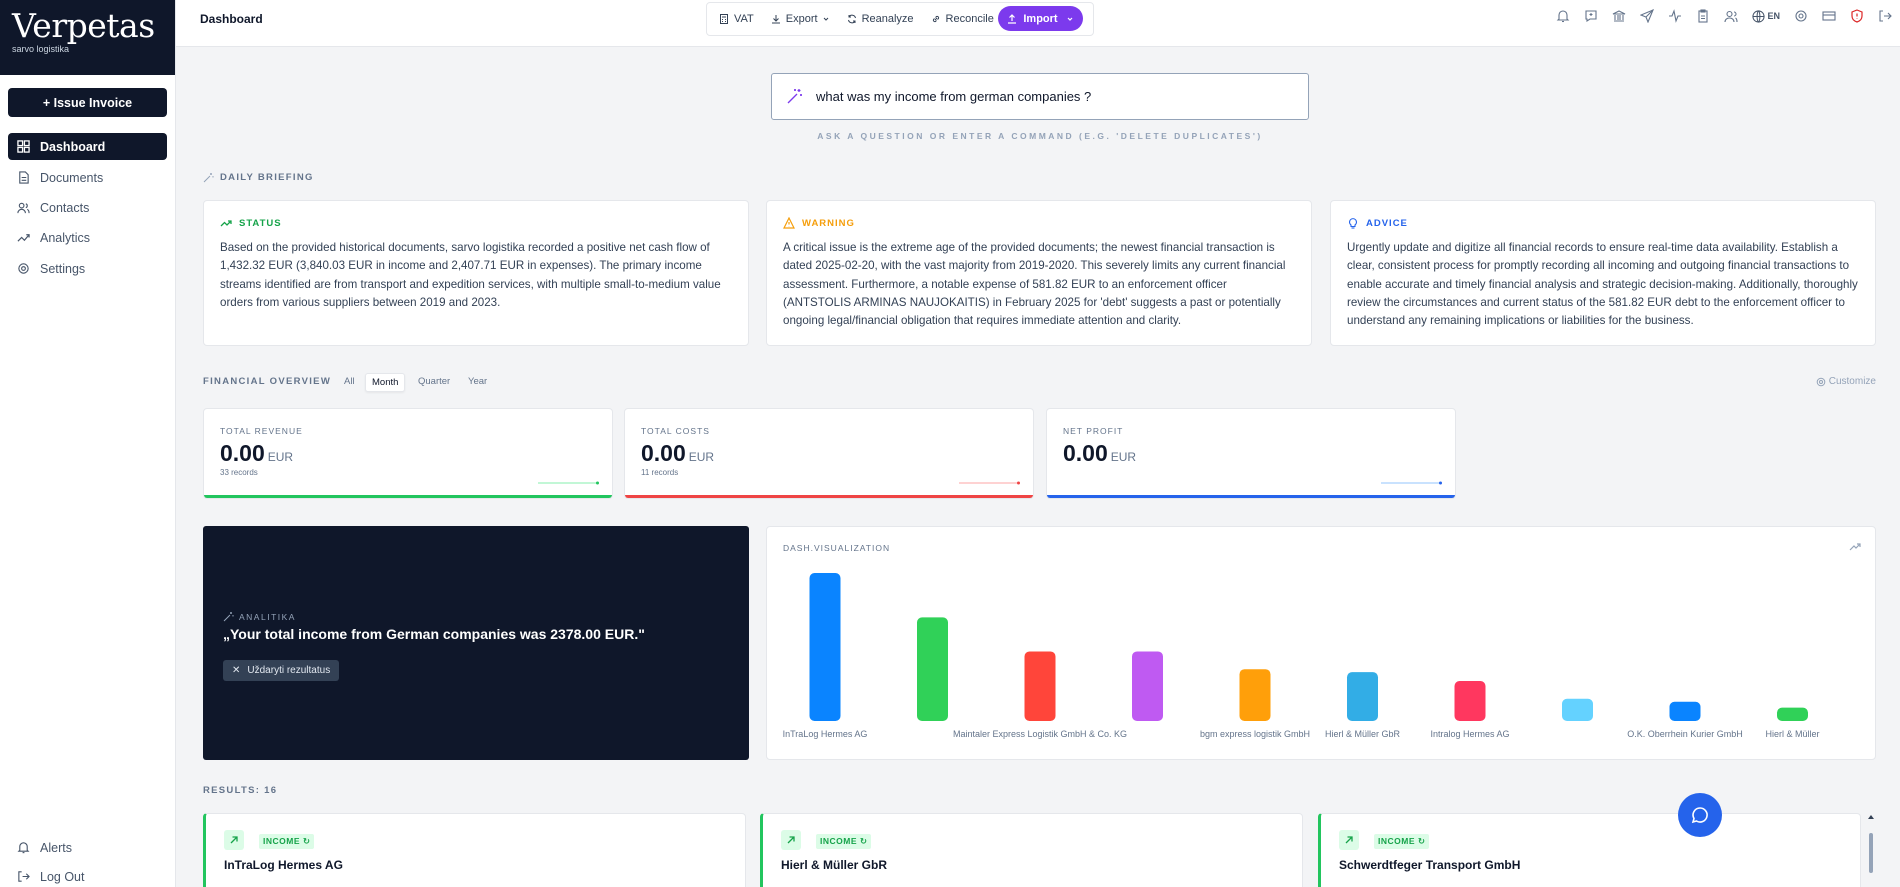 This screenshot has width=1900, height=887. What do you see at coordinates (1700, 815) in the screenshot?
I see `chat-button` at bounding box center [1700, 815].